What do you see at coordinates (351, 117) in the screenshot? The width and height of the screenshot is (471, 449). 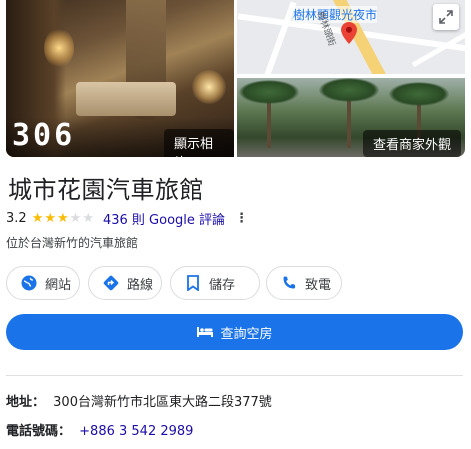 I see `photo-exterior: 查看商家外觀` at bounding box center [351, 117].